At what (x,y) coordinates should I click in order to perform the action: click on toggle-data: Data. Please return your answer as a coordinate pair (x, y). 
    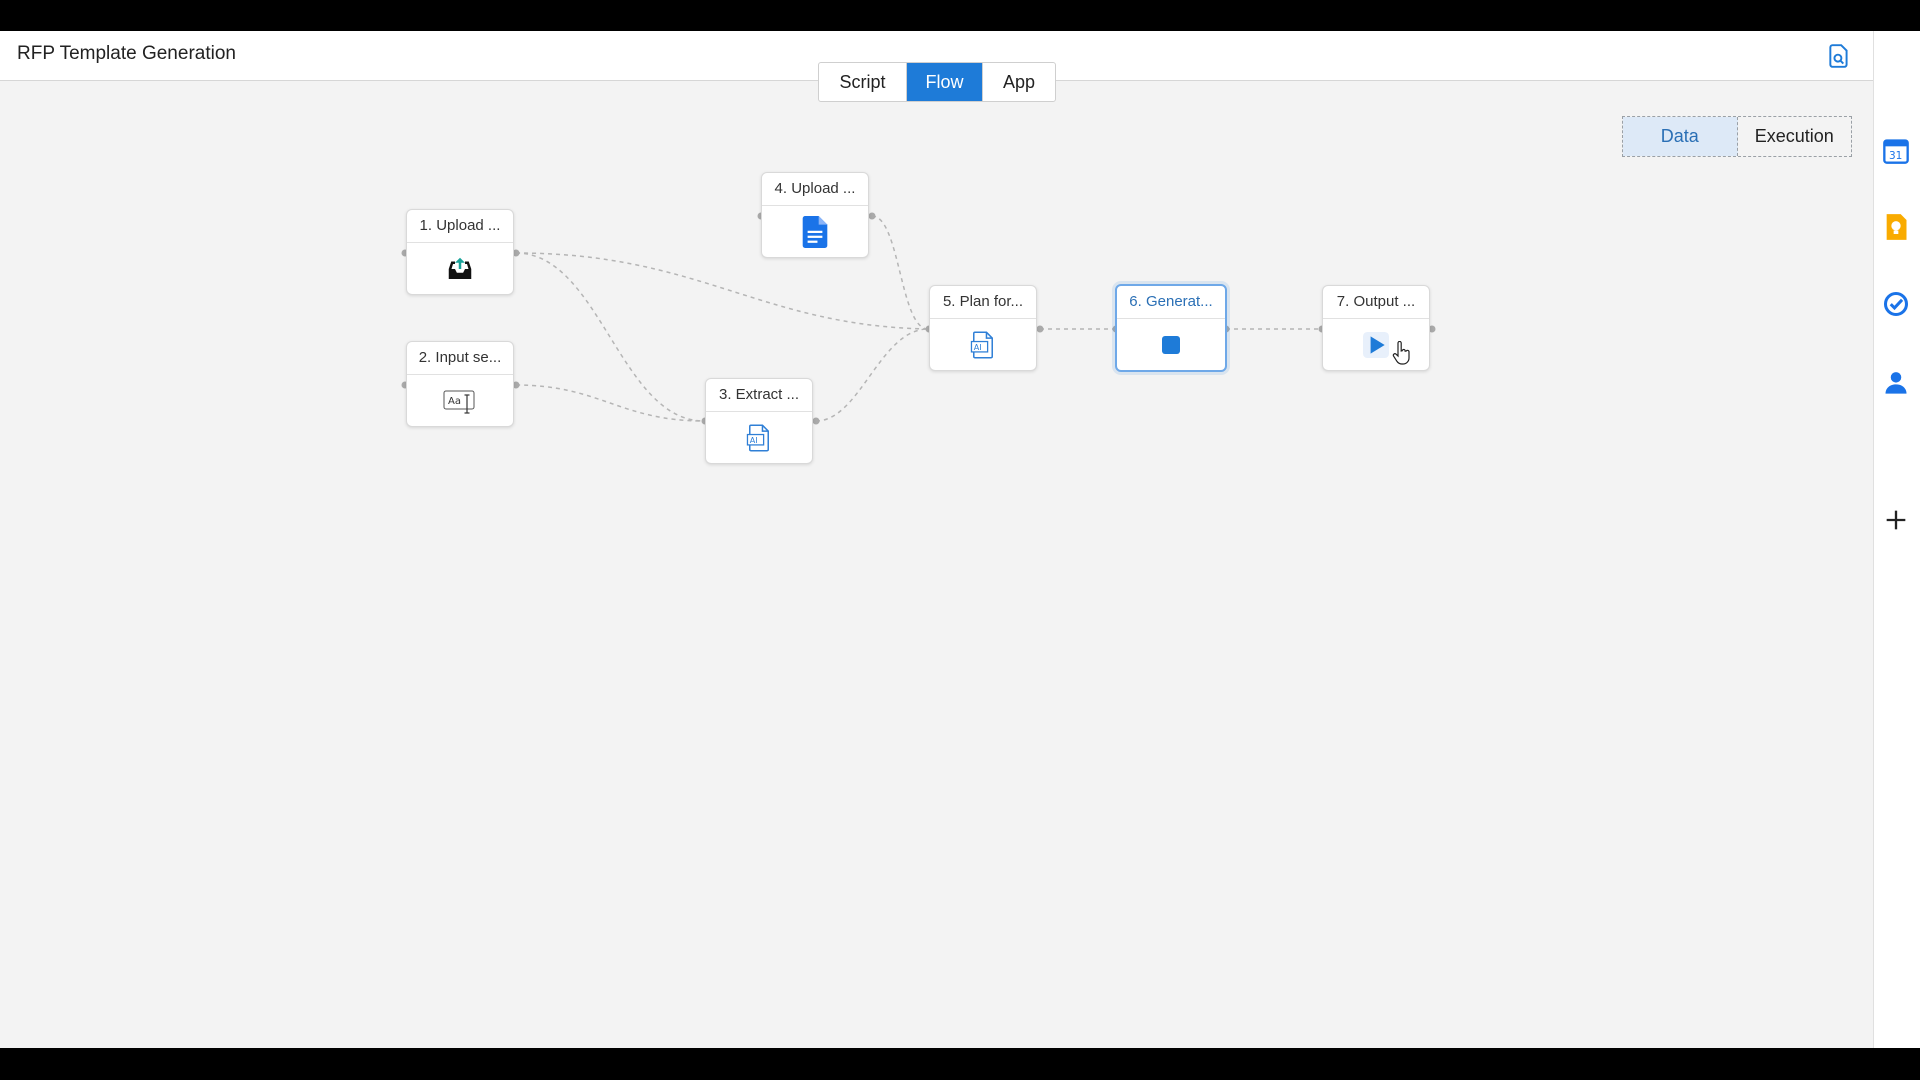
    Looking at the image, I should click on (1680, 136).